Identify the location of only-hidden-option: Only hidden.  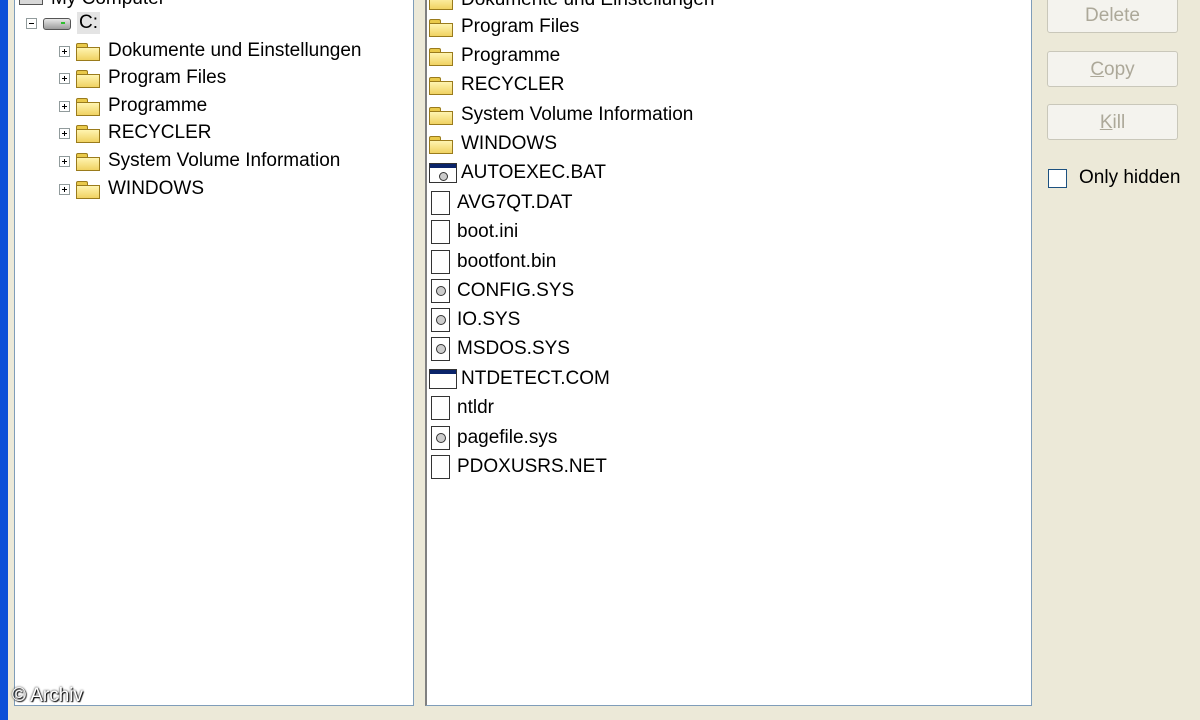
(1114, 178).